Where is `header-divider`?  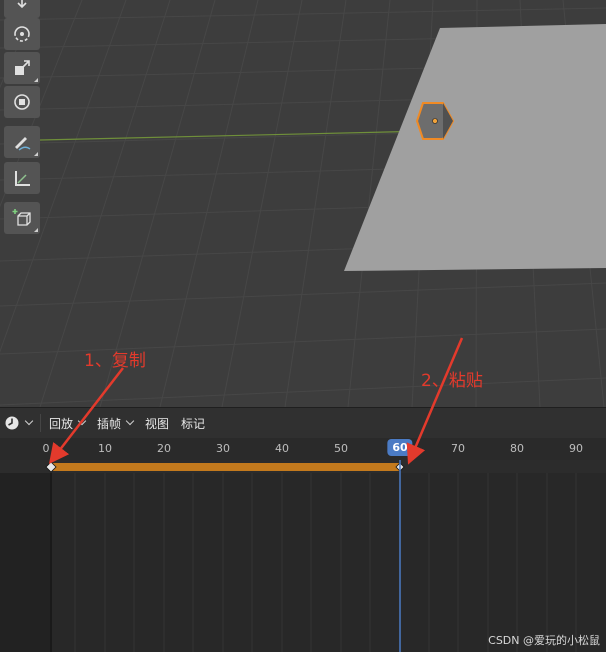
header-divider is located at coordinates (40, 423).